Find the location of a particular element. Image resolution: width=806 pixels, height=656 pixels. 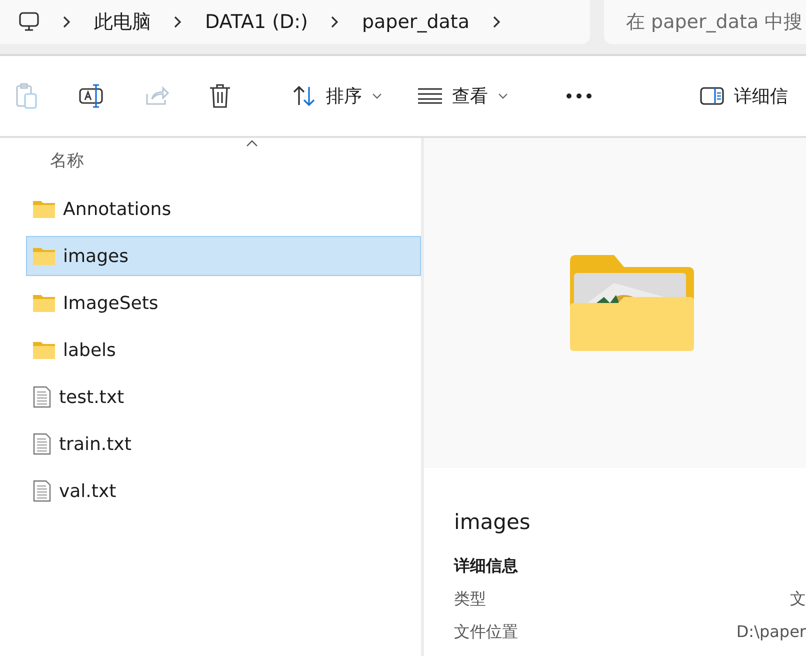

file-row: images is located at coordinates (223, 256).